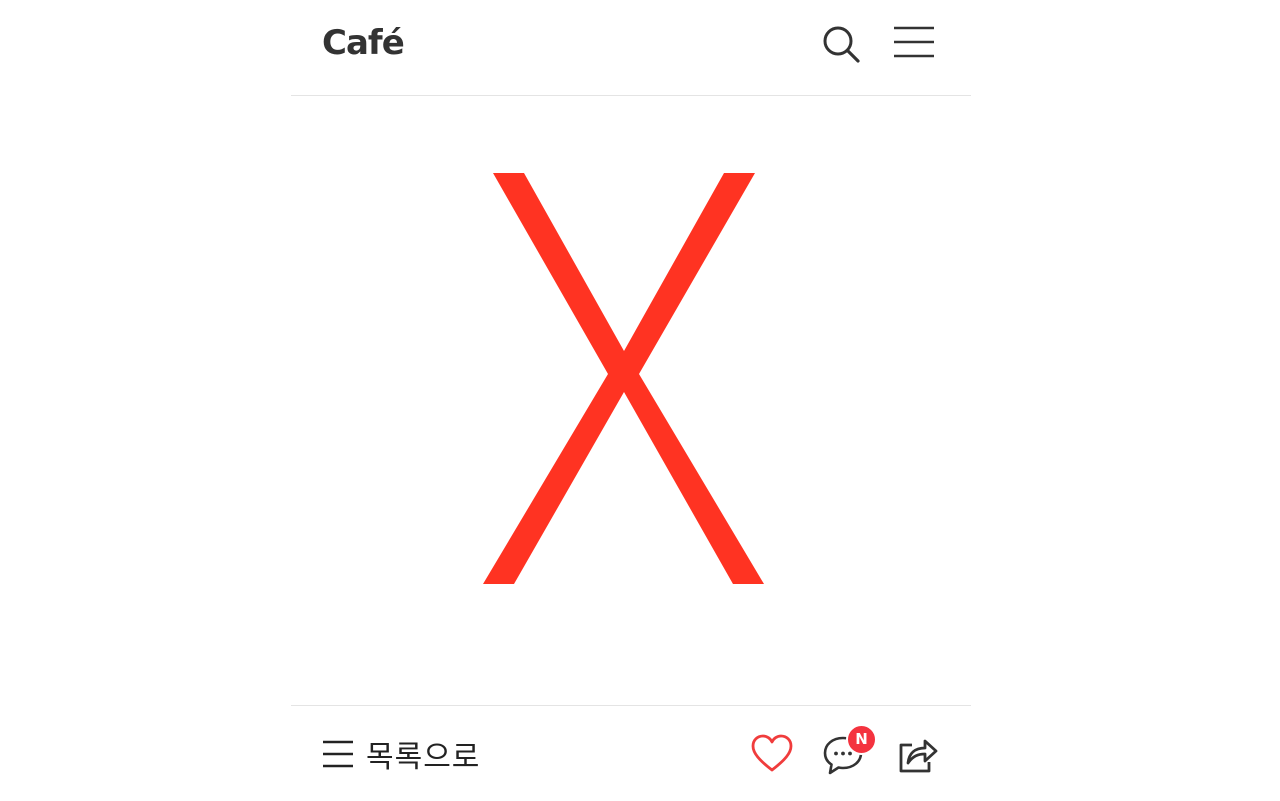  I want to click on like-button, so click(772, 754).